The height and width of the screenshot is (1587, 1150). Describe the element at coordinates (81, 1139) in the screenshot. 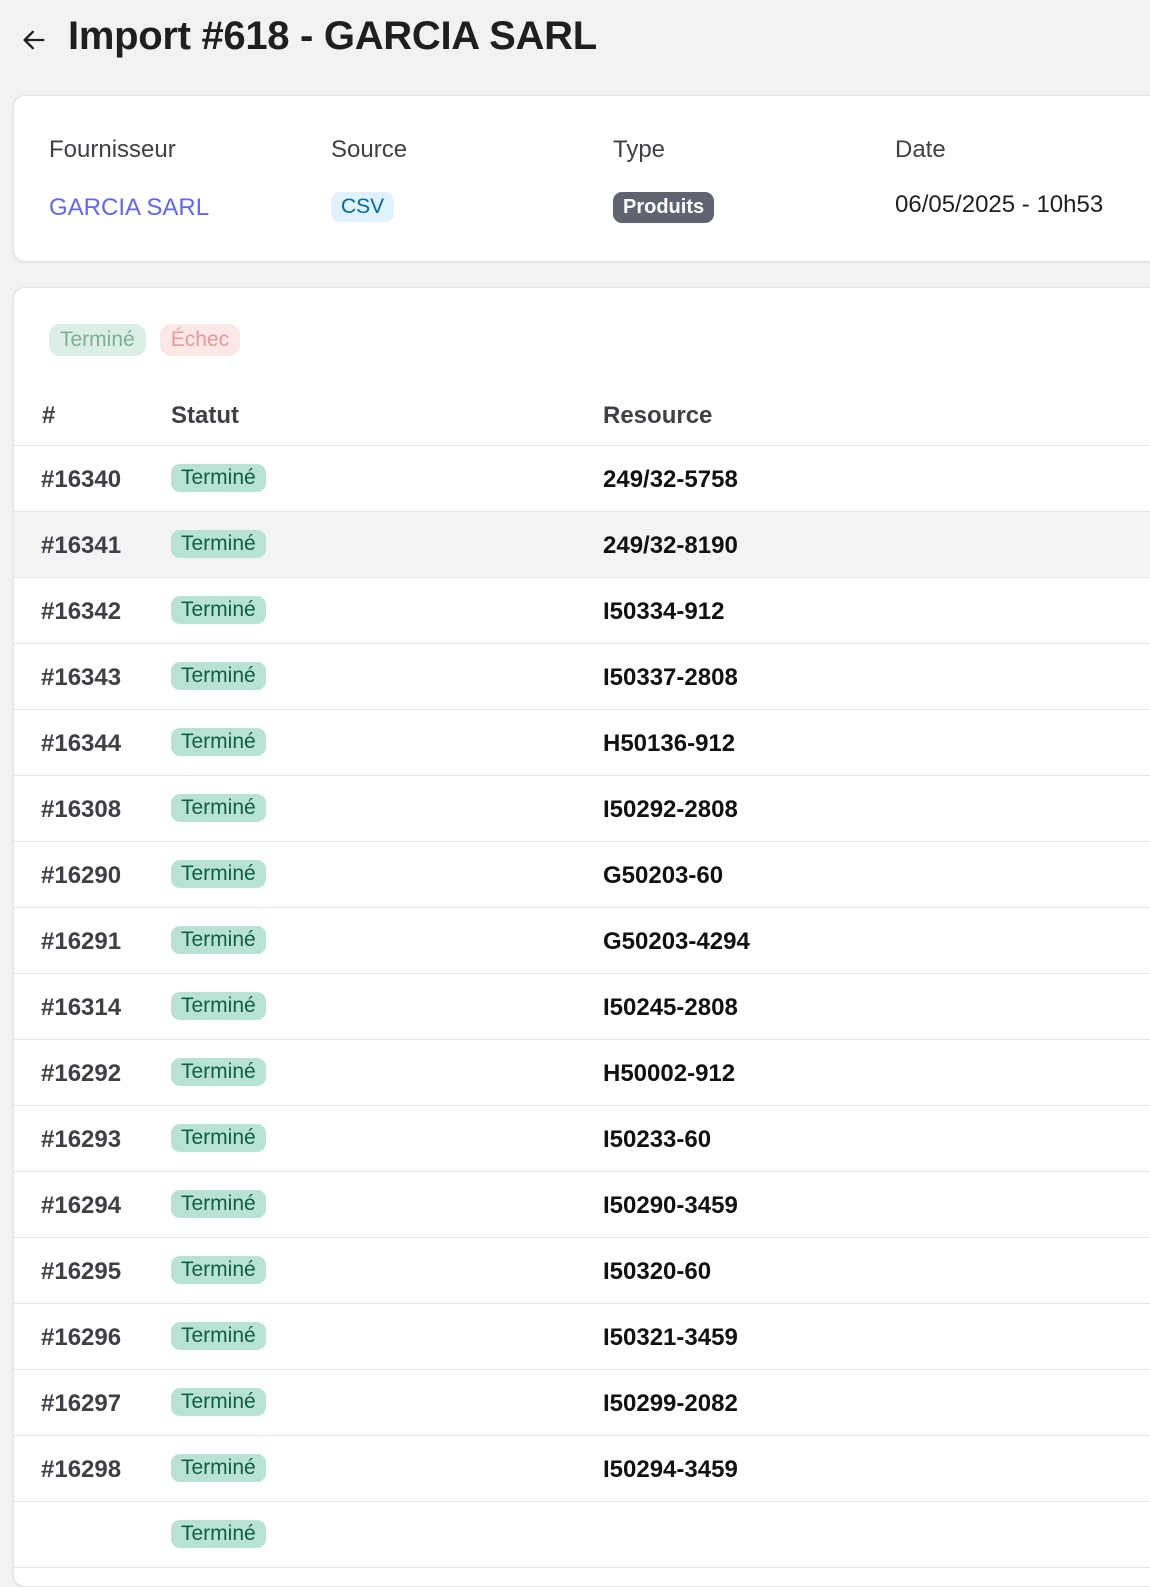

I see `row-id: #16293` at that location.